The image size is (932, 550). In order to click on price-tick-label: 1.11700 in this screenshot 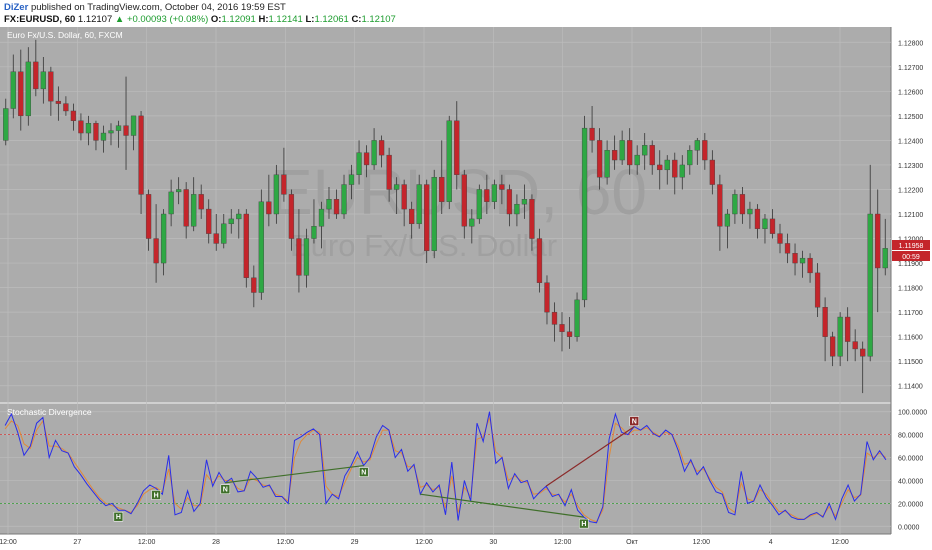, I will do `click(910, 313)`.